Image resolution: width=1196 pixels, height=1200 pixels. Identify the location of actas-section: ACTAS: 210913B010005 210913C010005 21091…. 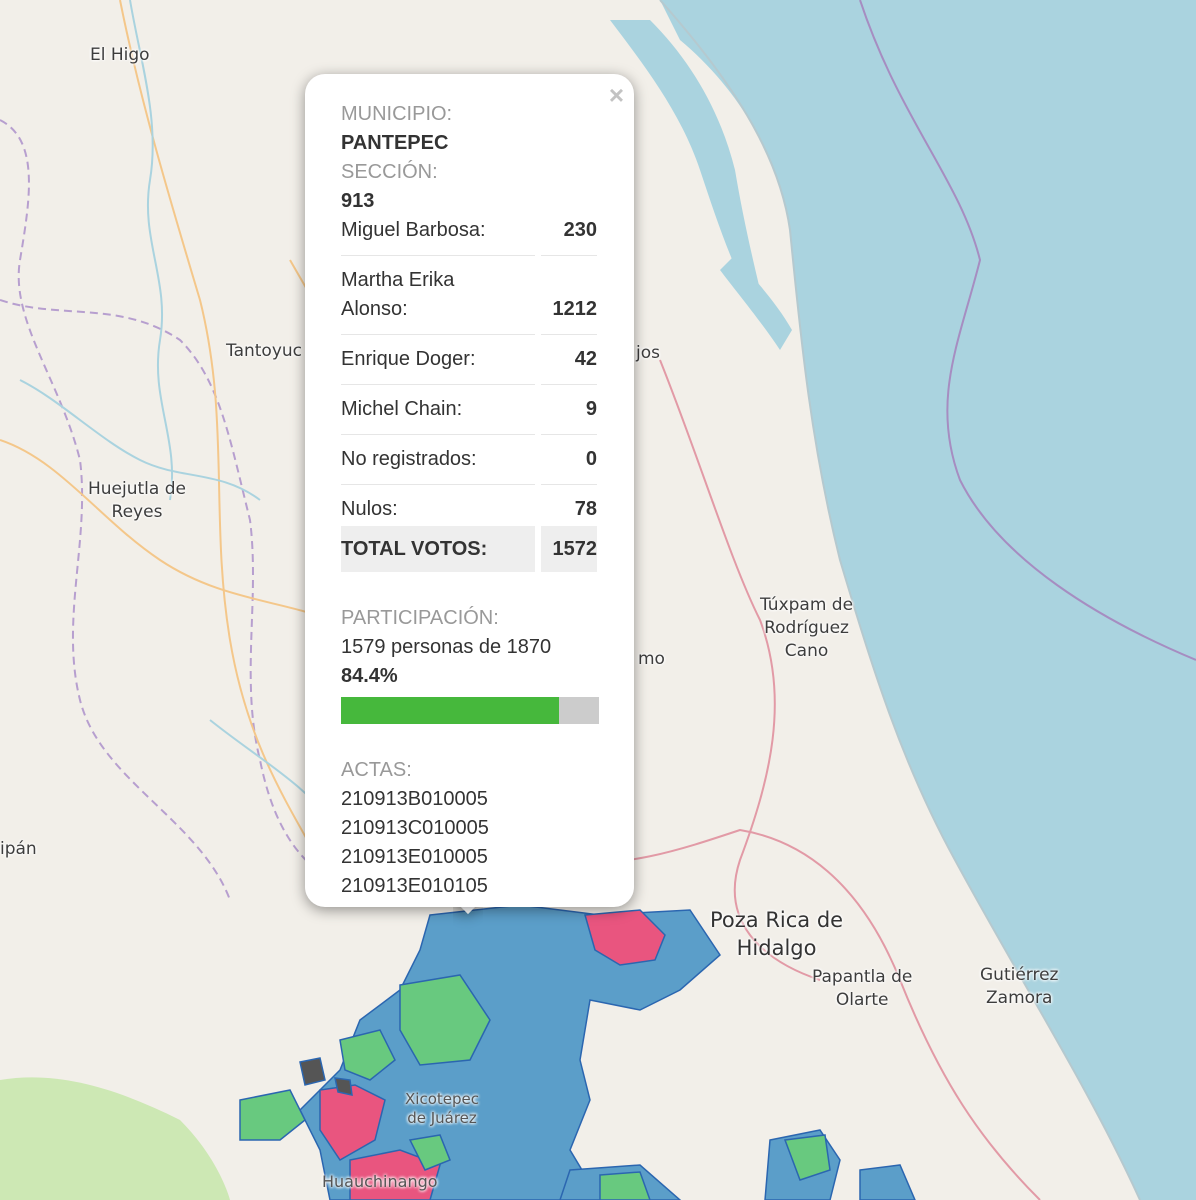
(469, 828).